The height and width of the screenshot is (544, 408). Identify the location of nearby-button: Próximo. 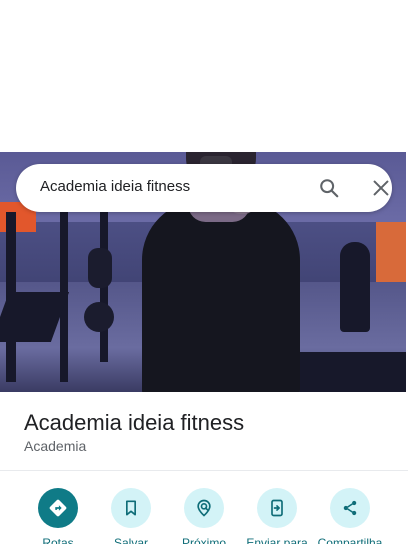
(204, 516).